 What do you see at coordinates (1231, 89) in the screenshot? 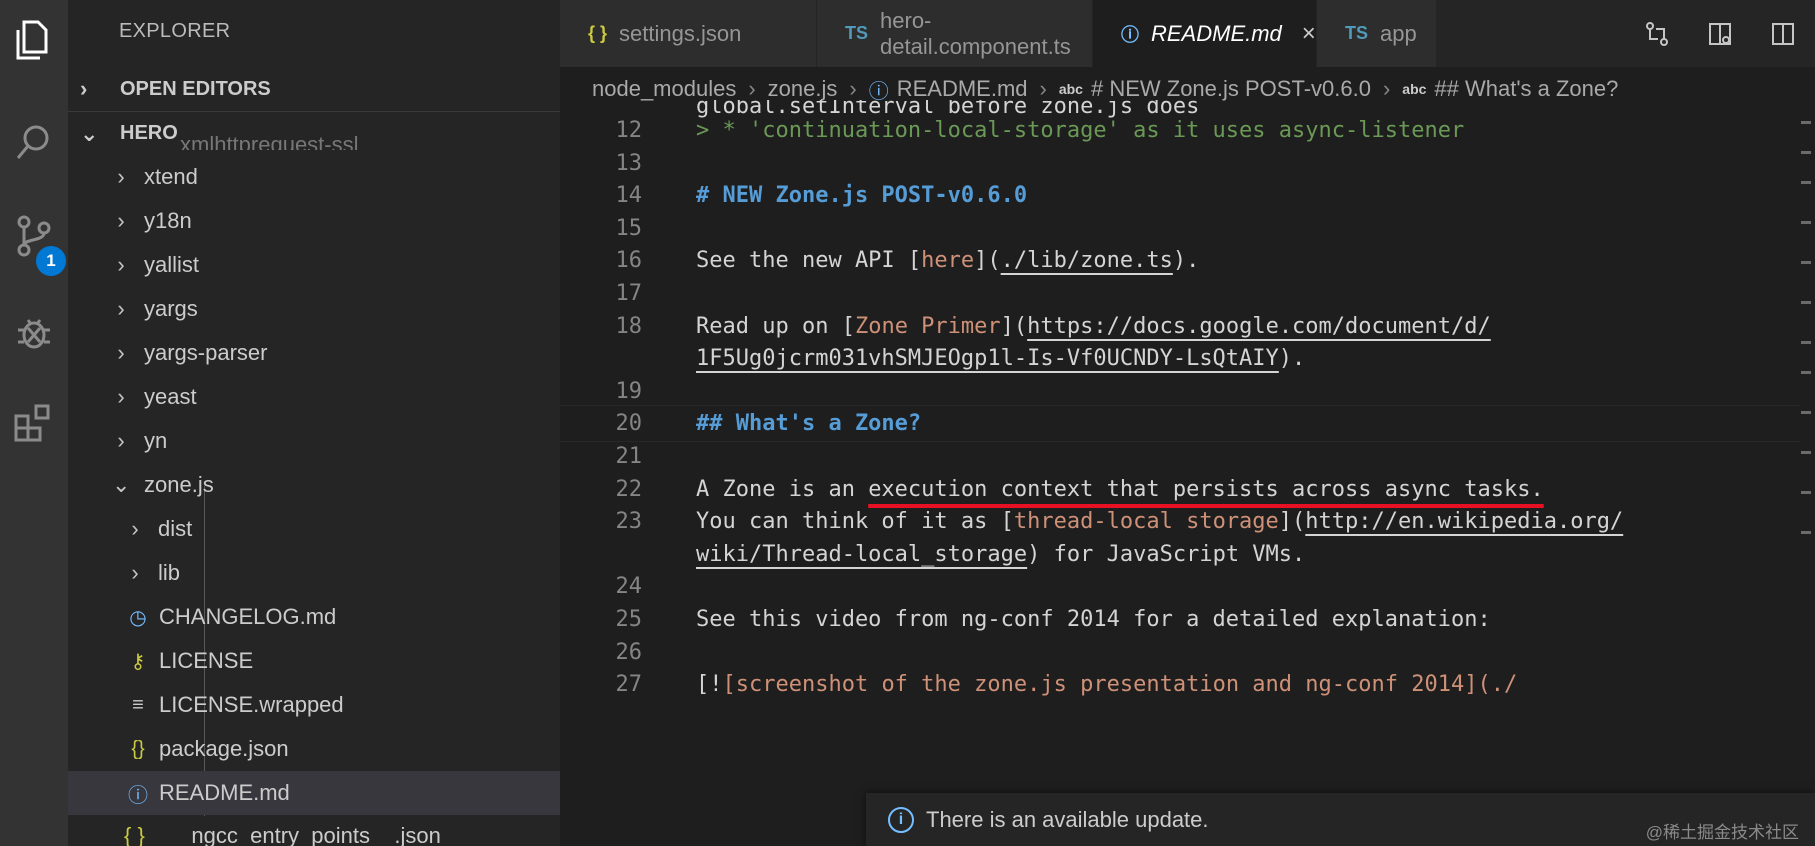
I see `breadcrumb-item: # NEW Zone.js POST-v0.6.0` at bounding box center [1231, 89].